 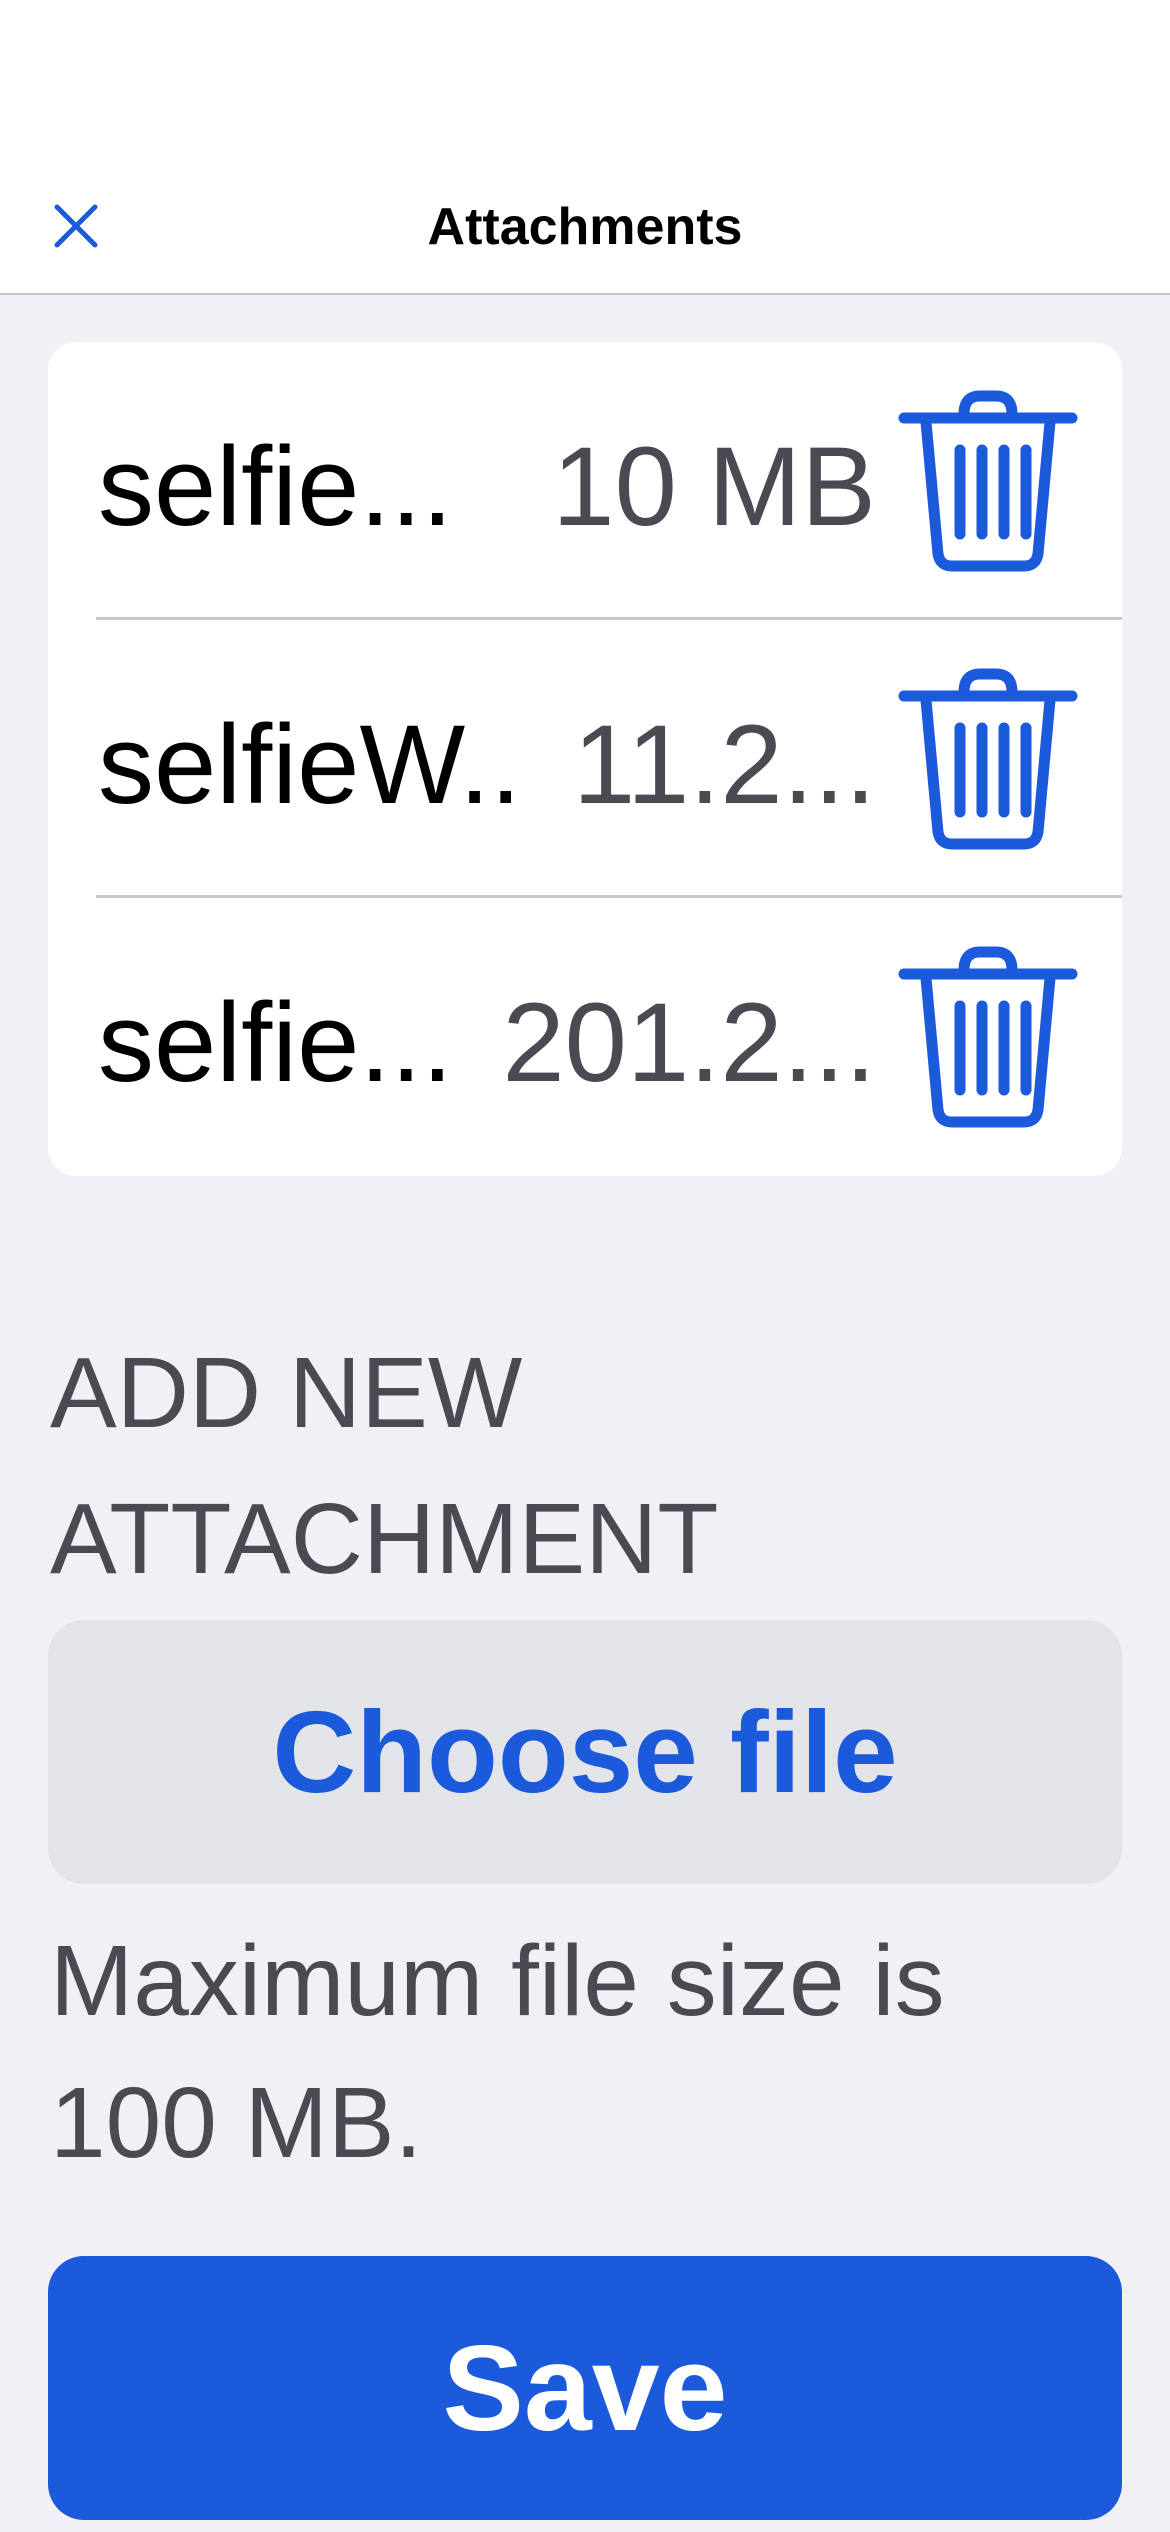 What do you see at coordinates (497, 2052) in the screenshot?
I see `max-file-size-note: Maximum file size is 100 MB.` at bounding box center [497, 2052].